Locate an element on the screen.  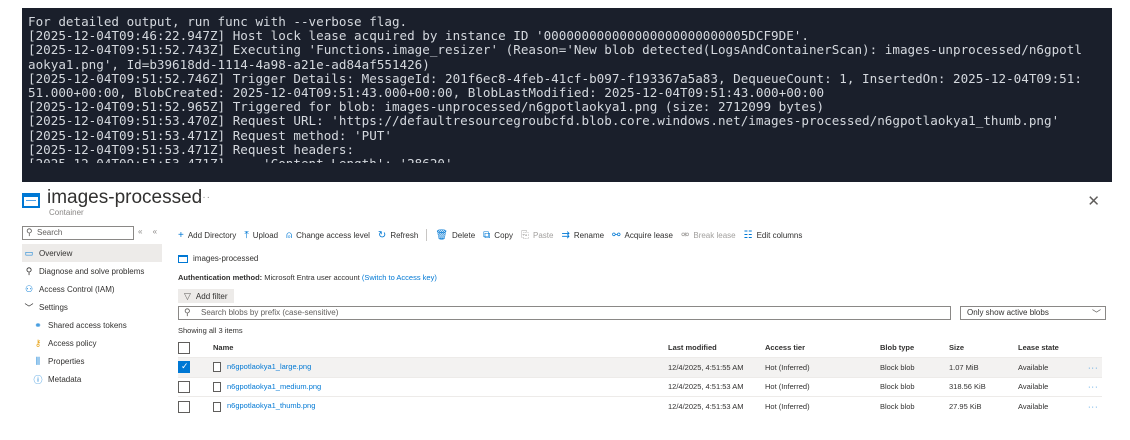
switch-auth-link: (Switch to Access key) is located at coordinates (399, 277).